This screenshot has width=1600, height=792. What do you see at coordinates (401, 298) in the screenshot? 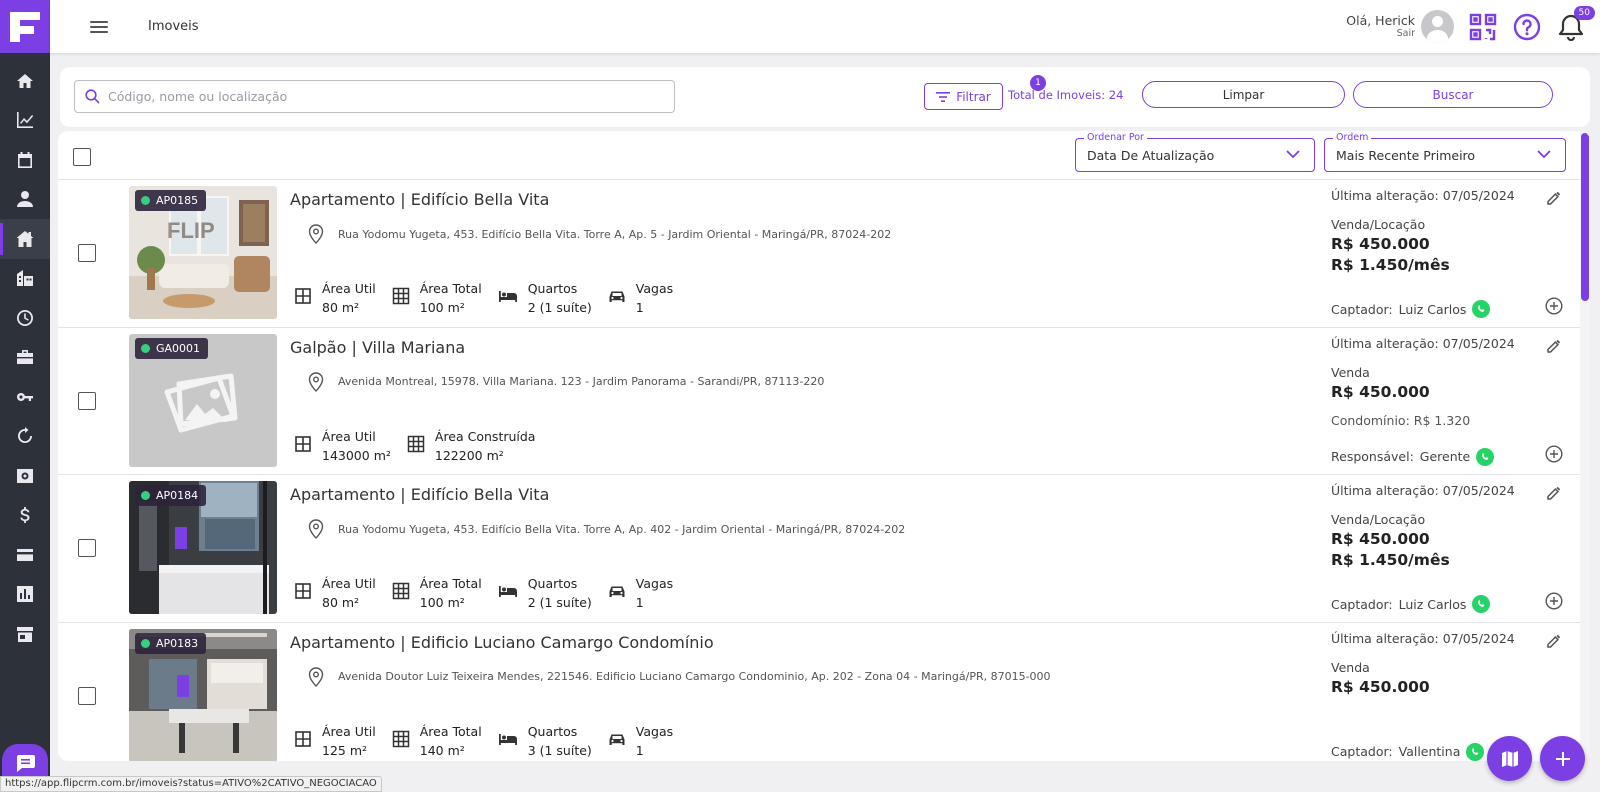
I see `grid-icon` at bounding box center [401, 298].